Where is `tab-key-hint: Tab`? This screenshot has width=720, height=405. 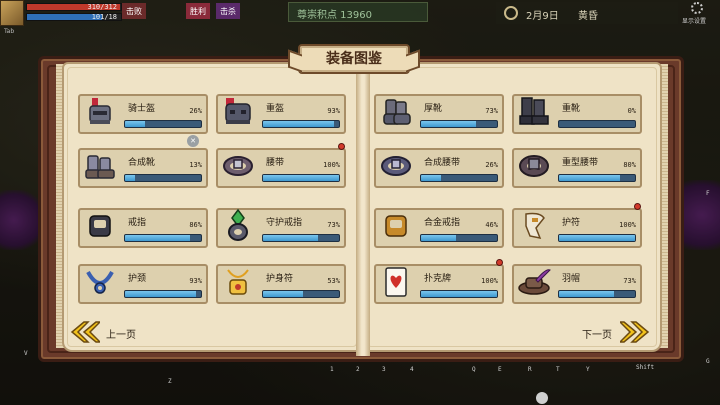 tab-key-hint: Tab is located at coordinates (9, 31).